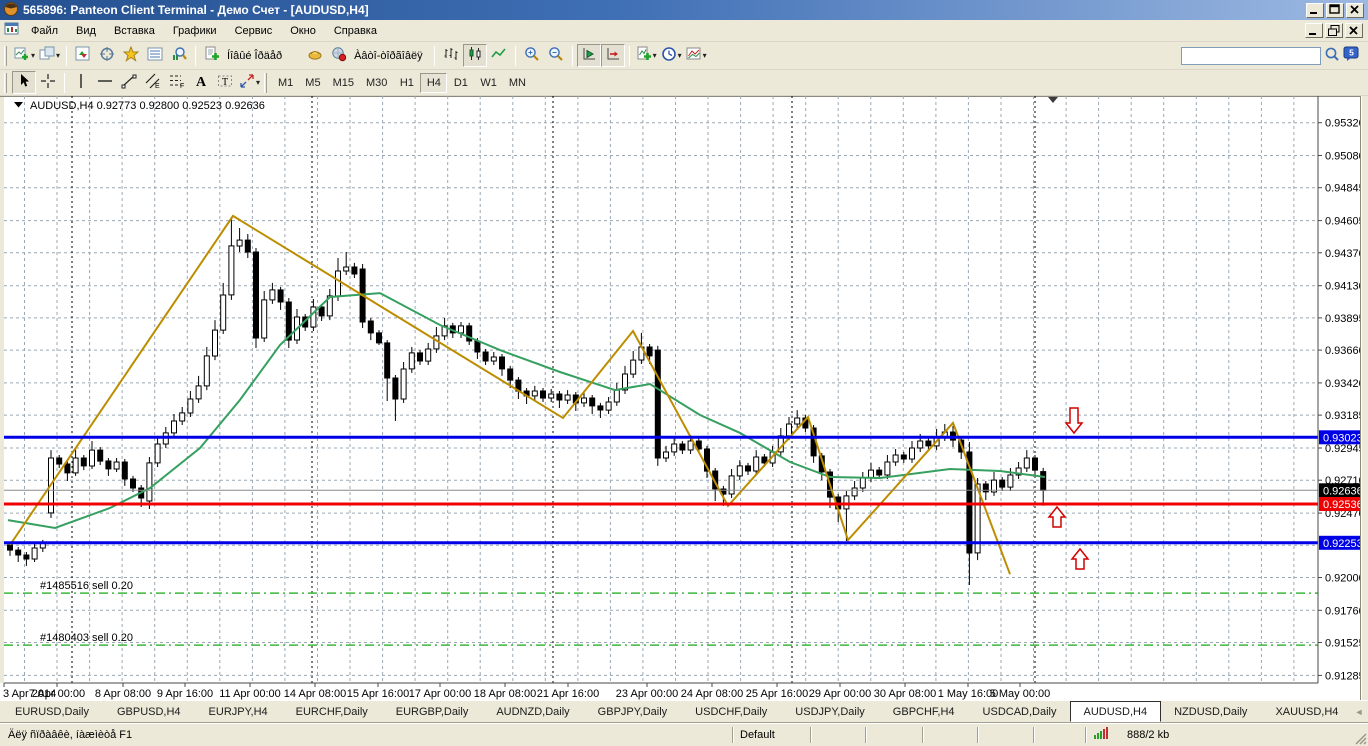 This screenshot has height=746, width=1368. I want to click on bar-chart-button, so click(451, 55).